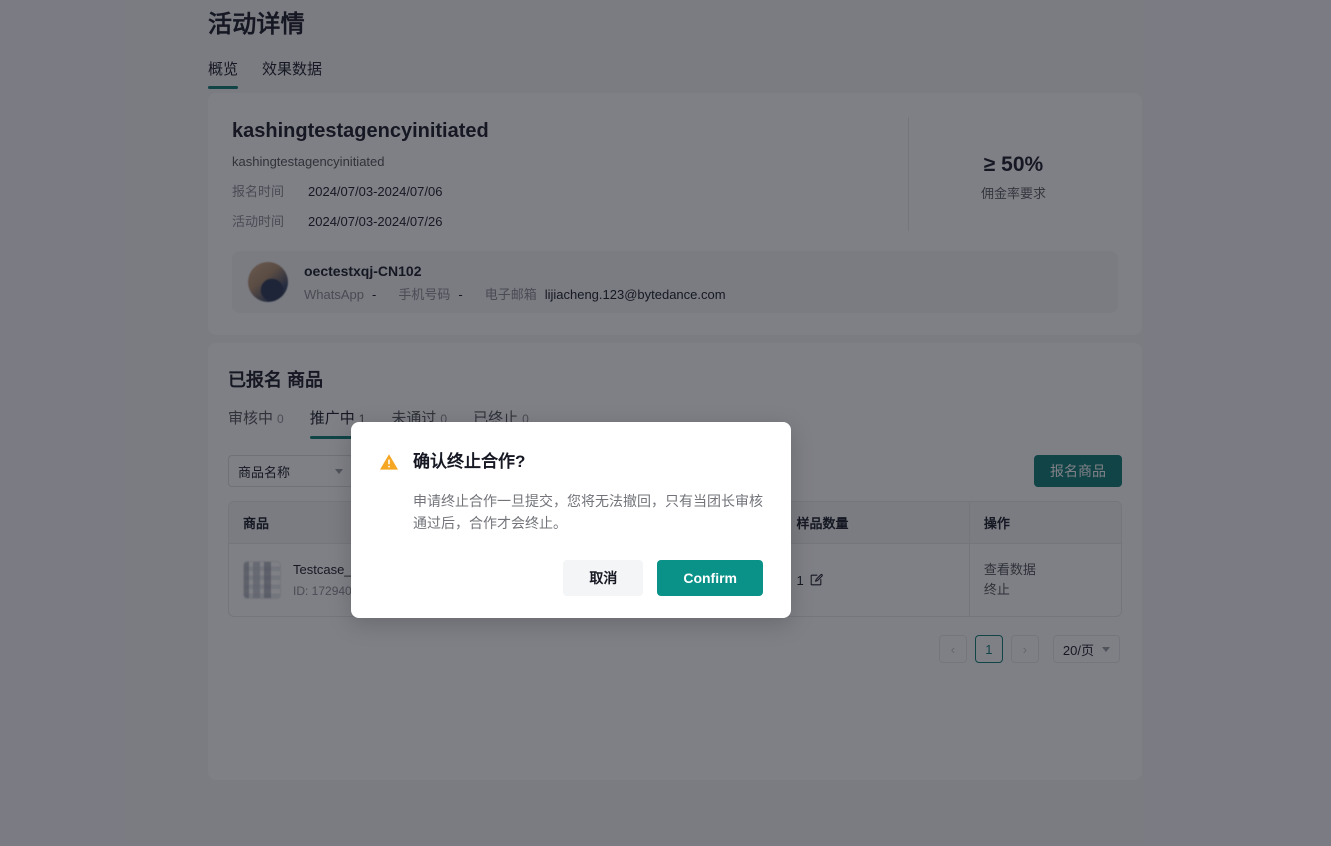 This screenshot has height=846, width=1331. Describe the element at coordinates (588, 512) in the screenshot. I see `dialog-message: 申请终止合作一旦提交，您将无法撤回，只有当团长审核通过后，合作才会终止。` at that location.